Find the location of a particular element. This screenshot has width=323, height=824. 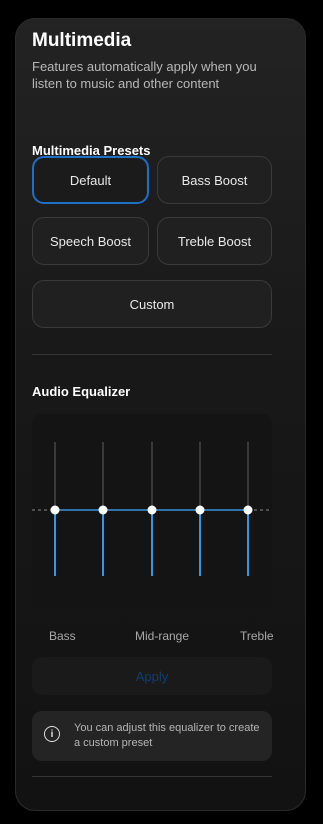

equalizer-graph is located at coordinates (152, 509).